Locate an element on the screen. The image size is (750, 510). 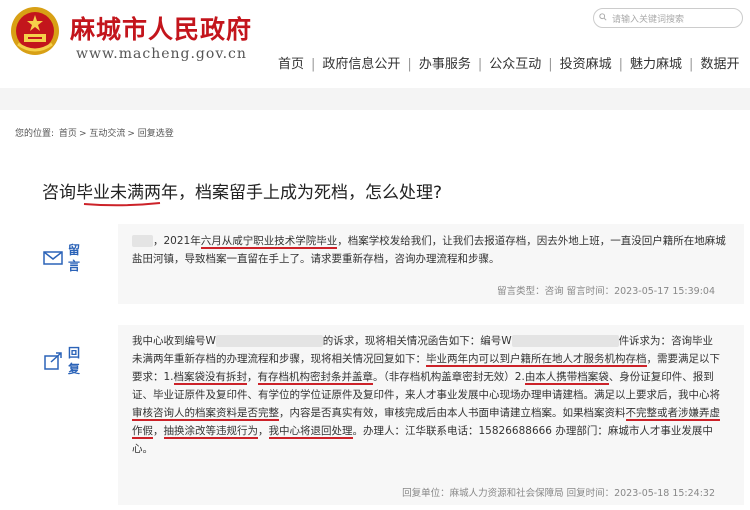
breadcrumb-interaction: 互动交流 is located at coordinates (107, 134).